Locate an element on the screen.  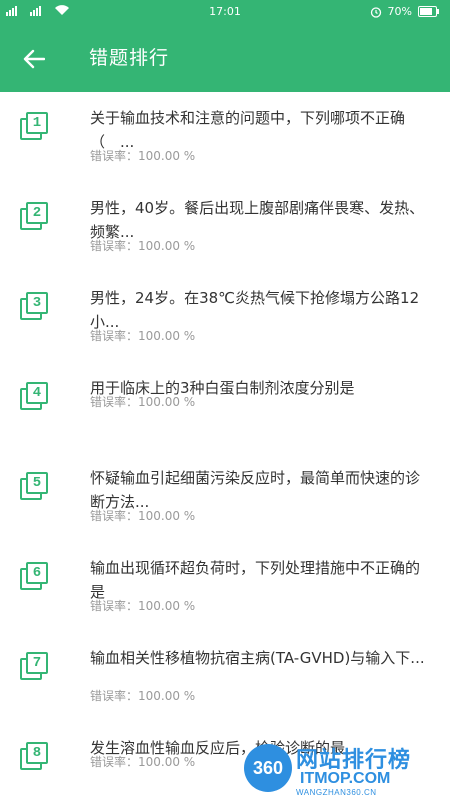
page-title: 错题排行 is located at coordinates (129, 58).